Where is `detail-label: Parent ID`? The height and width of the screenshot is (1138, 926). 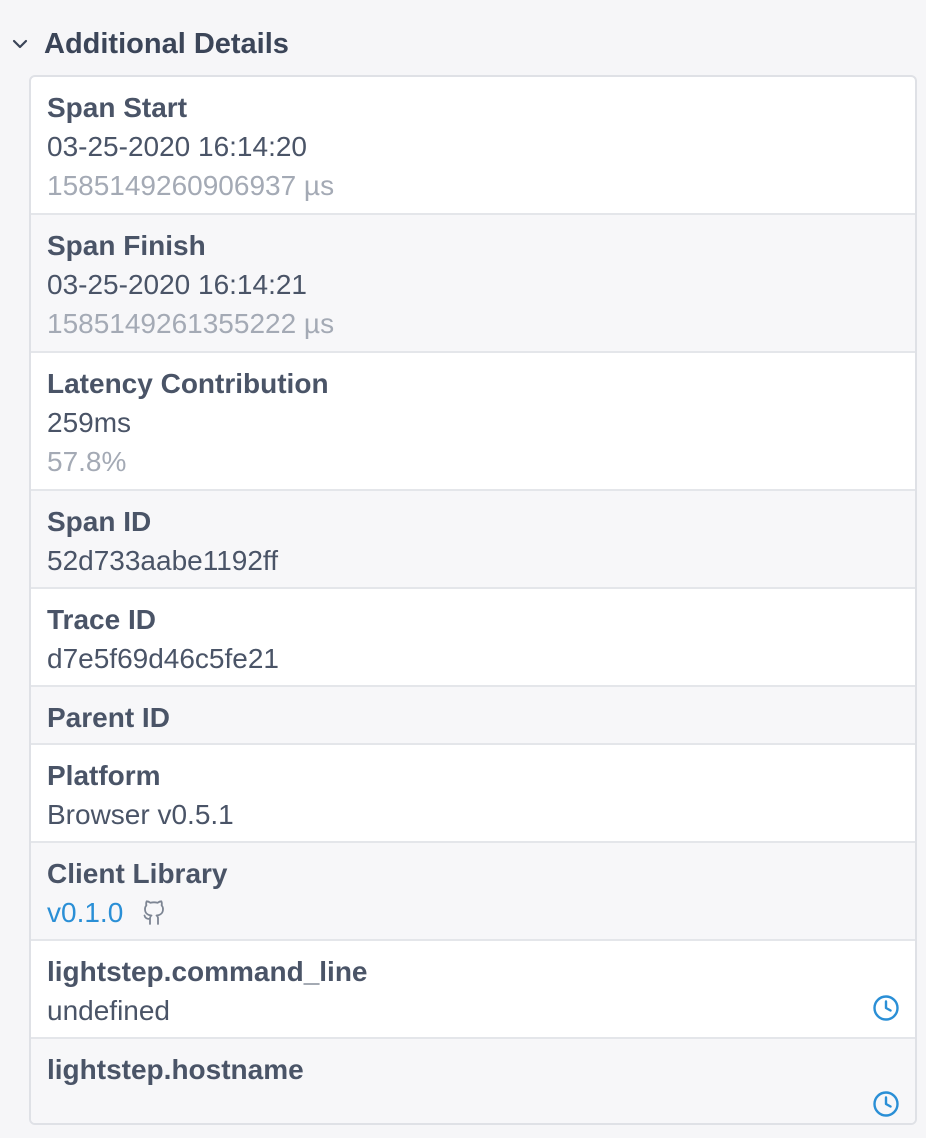 detail-label: Parent ID is located at coordinates (108, 717).